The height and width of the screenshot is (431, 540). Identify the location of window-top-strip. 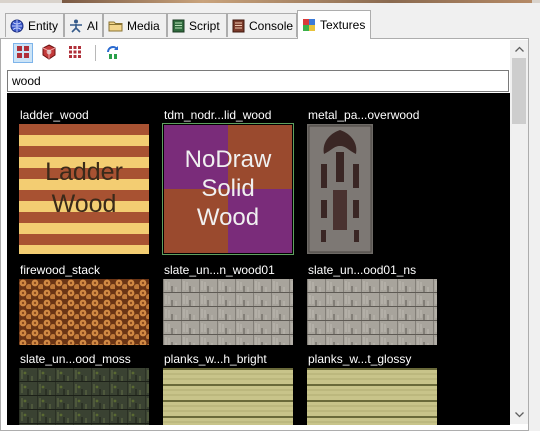
(270, 1).